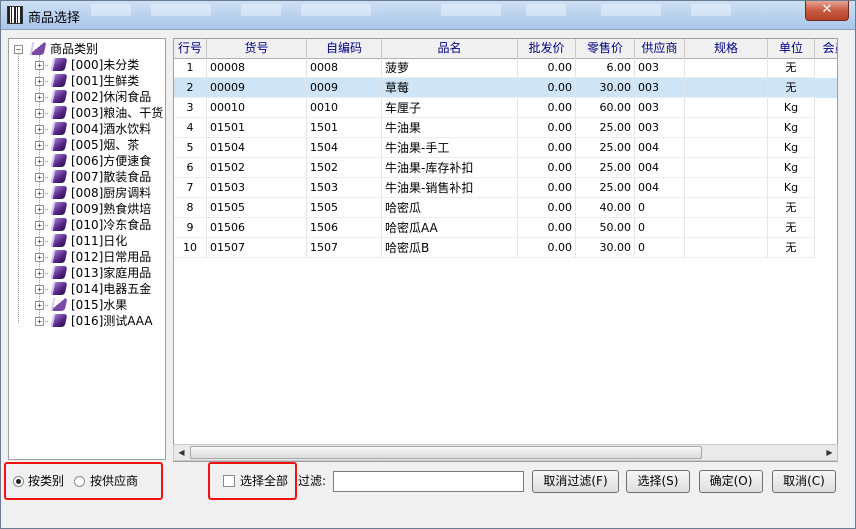 The image size is (856, 529). Describe the element at coordinates (450, 48) in the screenshot. I see `column-header: 品名` at that location.